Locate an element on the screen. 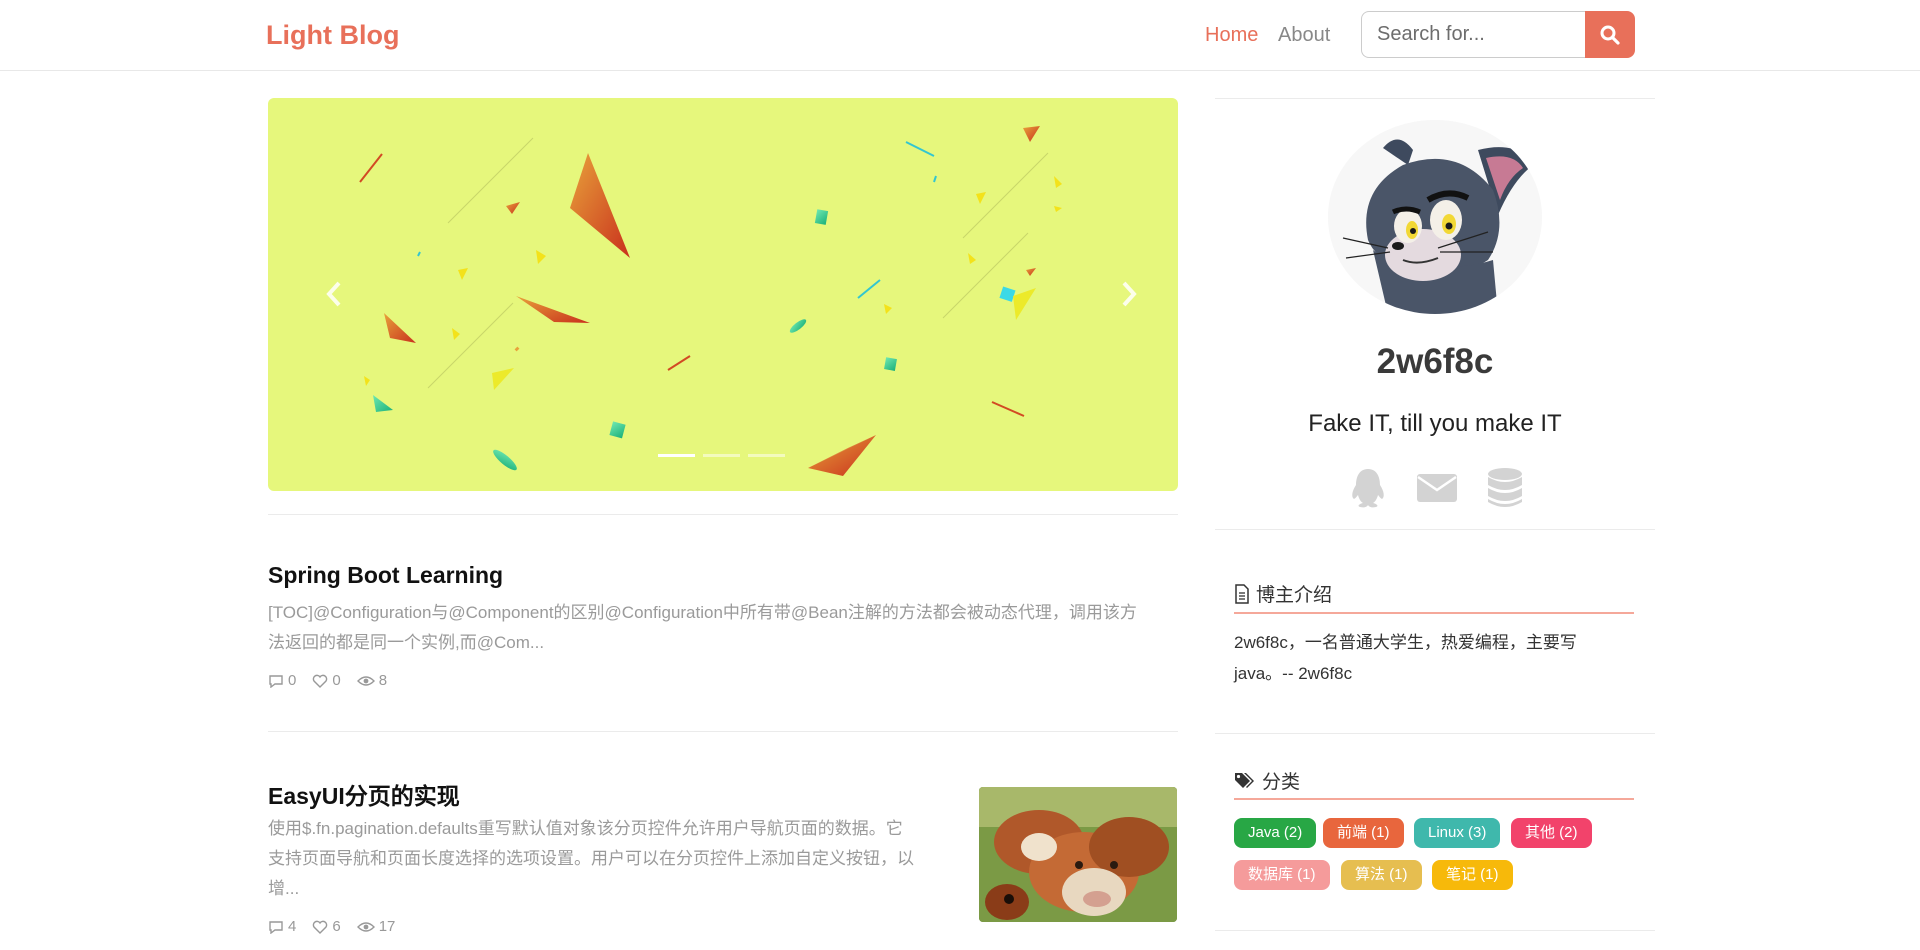 This screenshot has width=1920, height=950. about-text: 2w6f8c，一名普通大学生，热爱编程，主要写 java。-- 2w6f8c is located at coordinates (1429, 658).